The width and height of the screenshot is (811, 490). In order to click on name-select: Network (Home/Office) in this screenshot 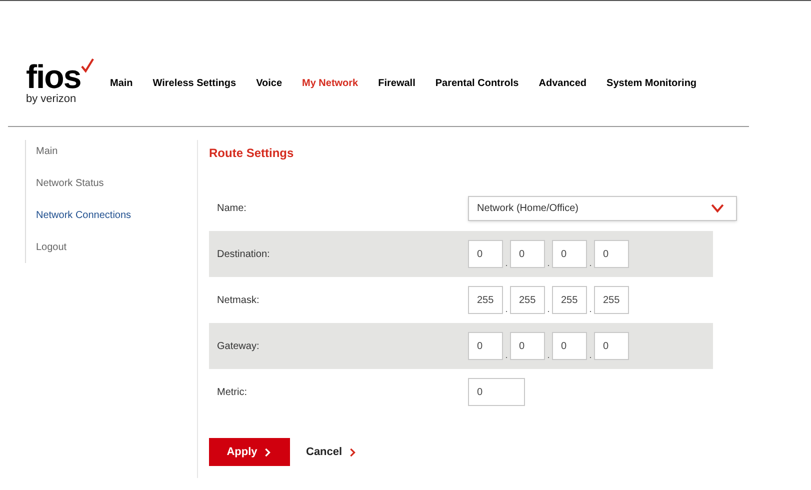, I will do `click(602, 208)`.